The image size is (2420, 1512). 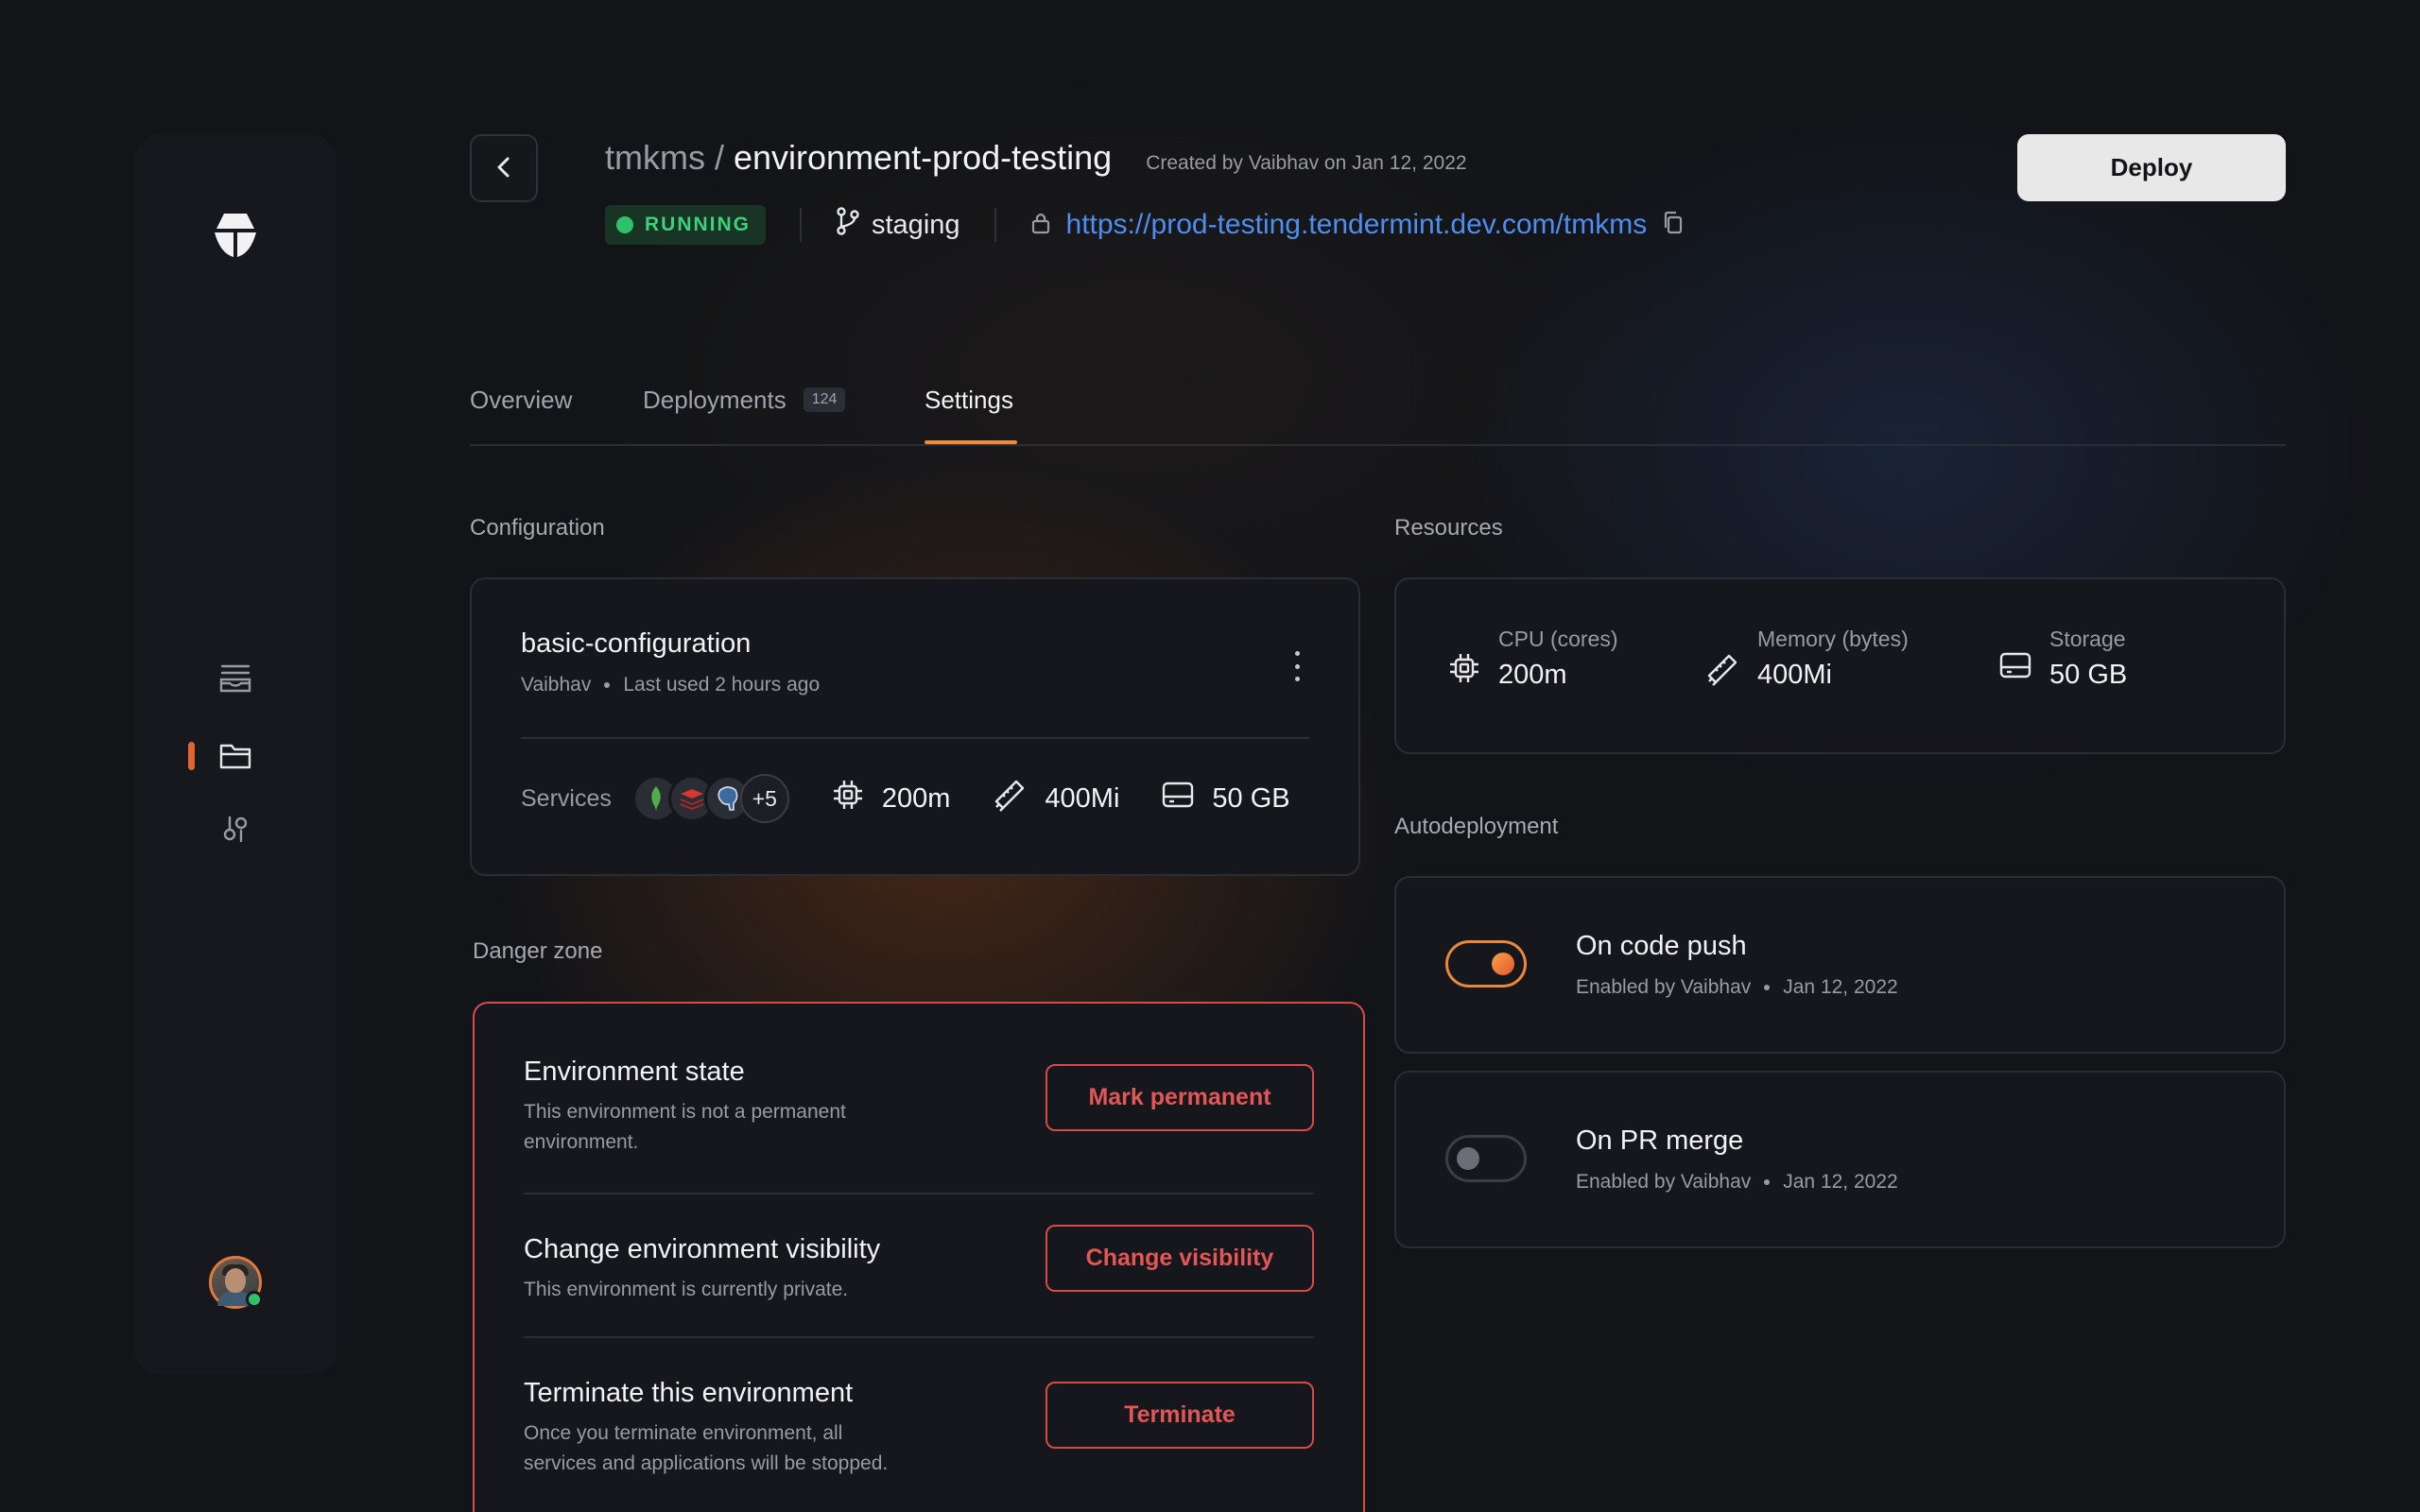 I want to click on tab-settings: Settings, so click(x=969, y=399).